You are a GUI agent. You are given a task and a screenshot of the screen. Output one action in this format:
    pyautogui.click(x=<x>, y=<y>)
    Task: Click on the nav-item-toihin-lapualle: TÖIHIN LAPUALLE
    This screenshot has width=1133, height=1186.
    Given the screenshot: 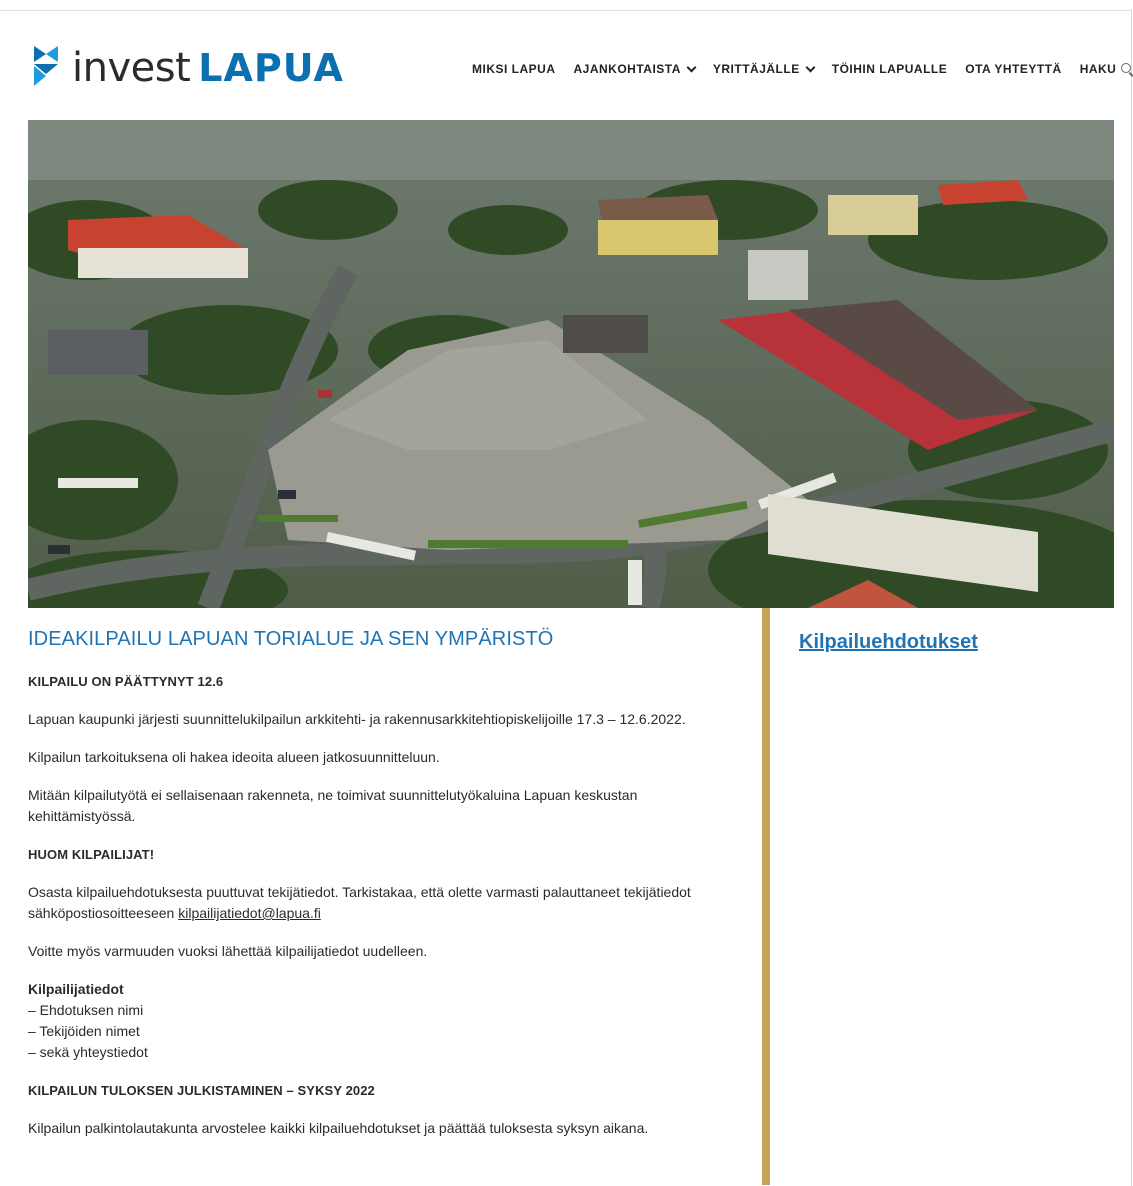 What is the action you would take?
    pyautogui.click(x=890, y=69)
    